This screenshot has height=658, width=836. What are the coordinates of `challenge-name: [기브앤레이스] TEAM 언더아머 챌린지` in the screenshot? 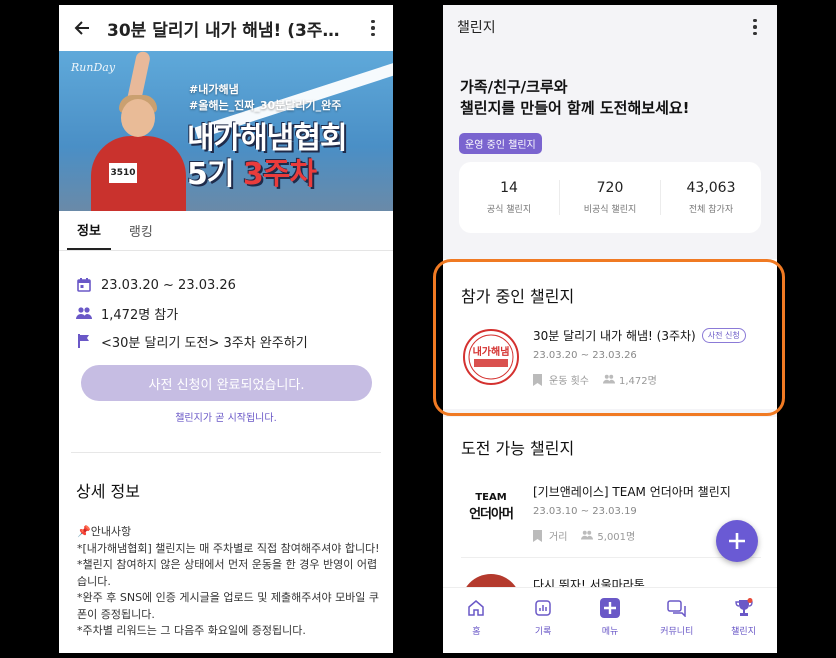 It's located at (632, 492).